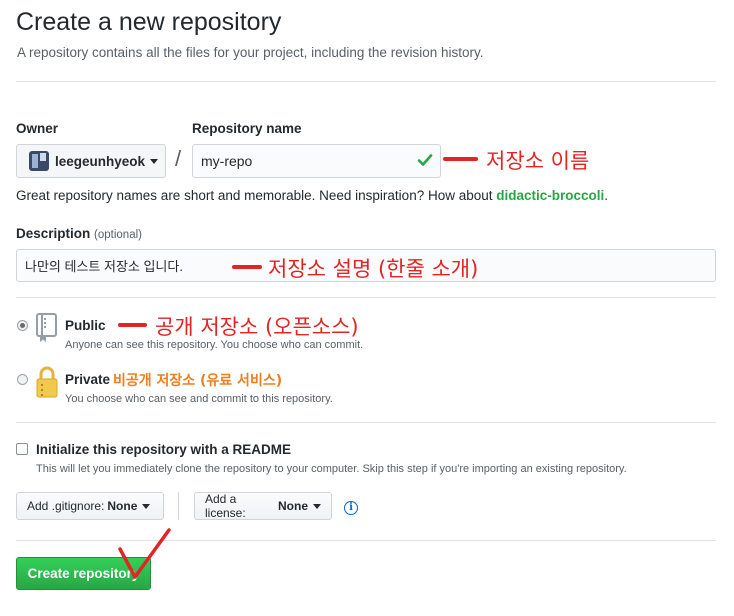  Describe the element at coordinates (373, 269) in the screenshot. I see `annotation-description: 저장소 설명 (한줄 소개)` at that location.